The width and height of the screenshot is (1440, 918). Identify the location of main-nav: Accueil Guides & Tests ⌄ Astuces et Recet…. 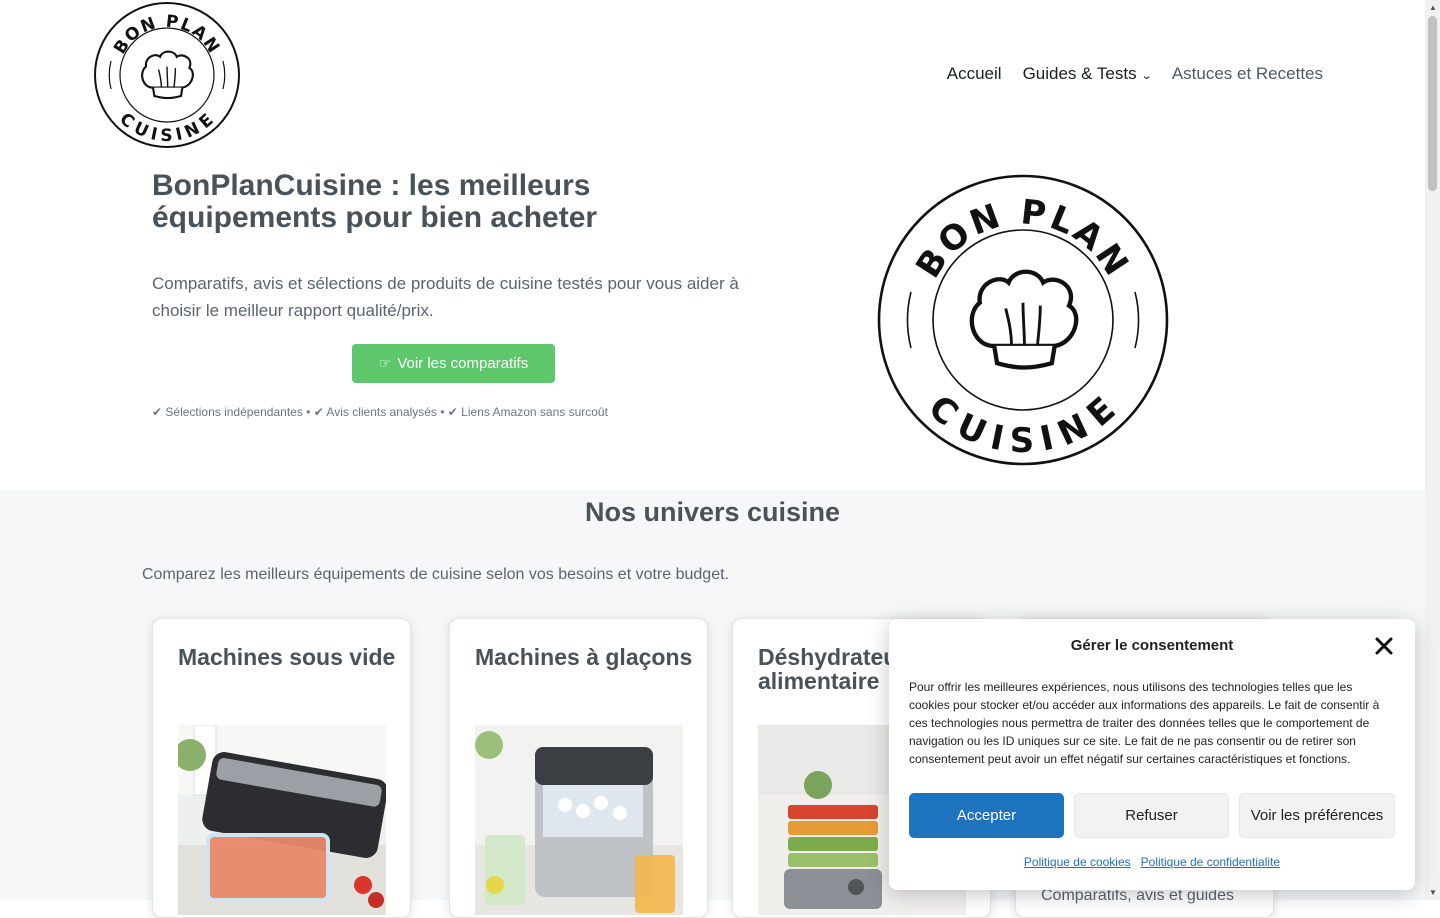
(1124, 74).